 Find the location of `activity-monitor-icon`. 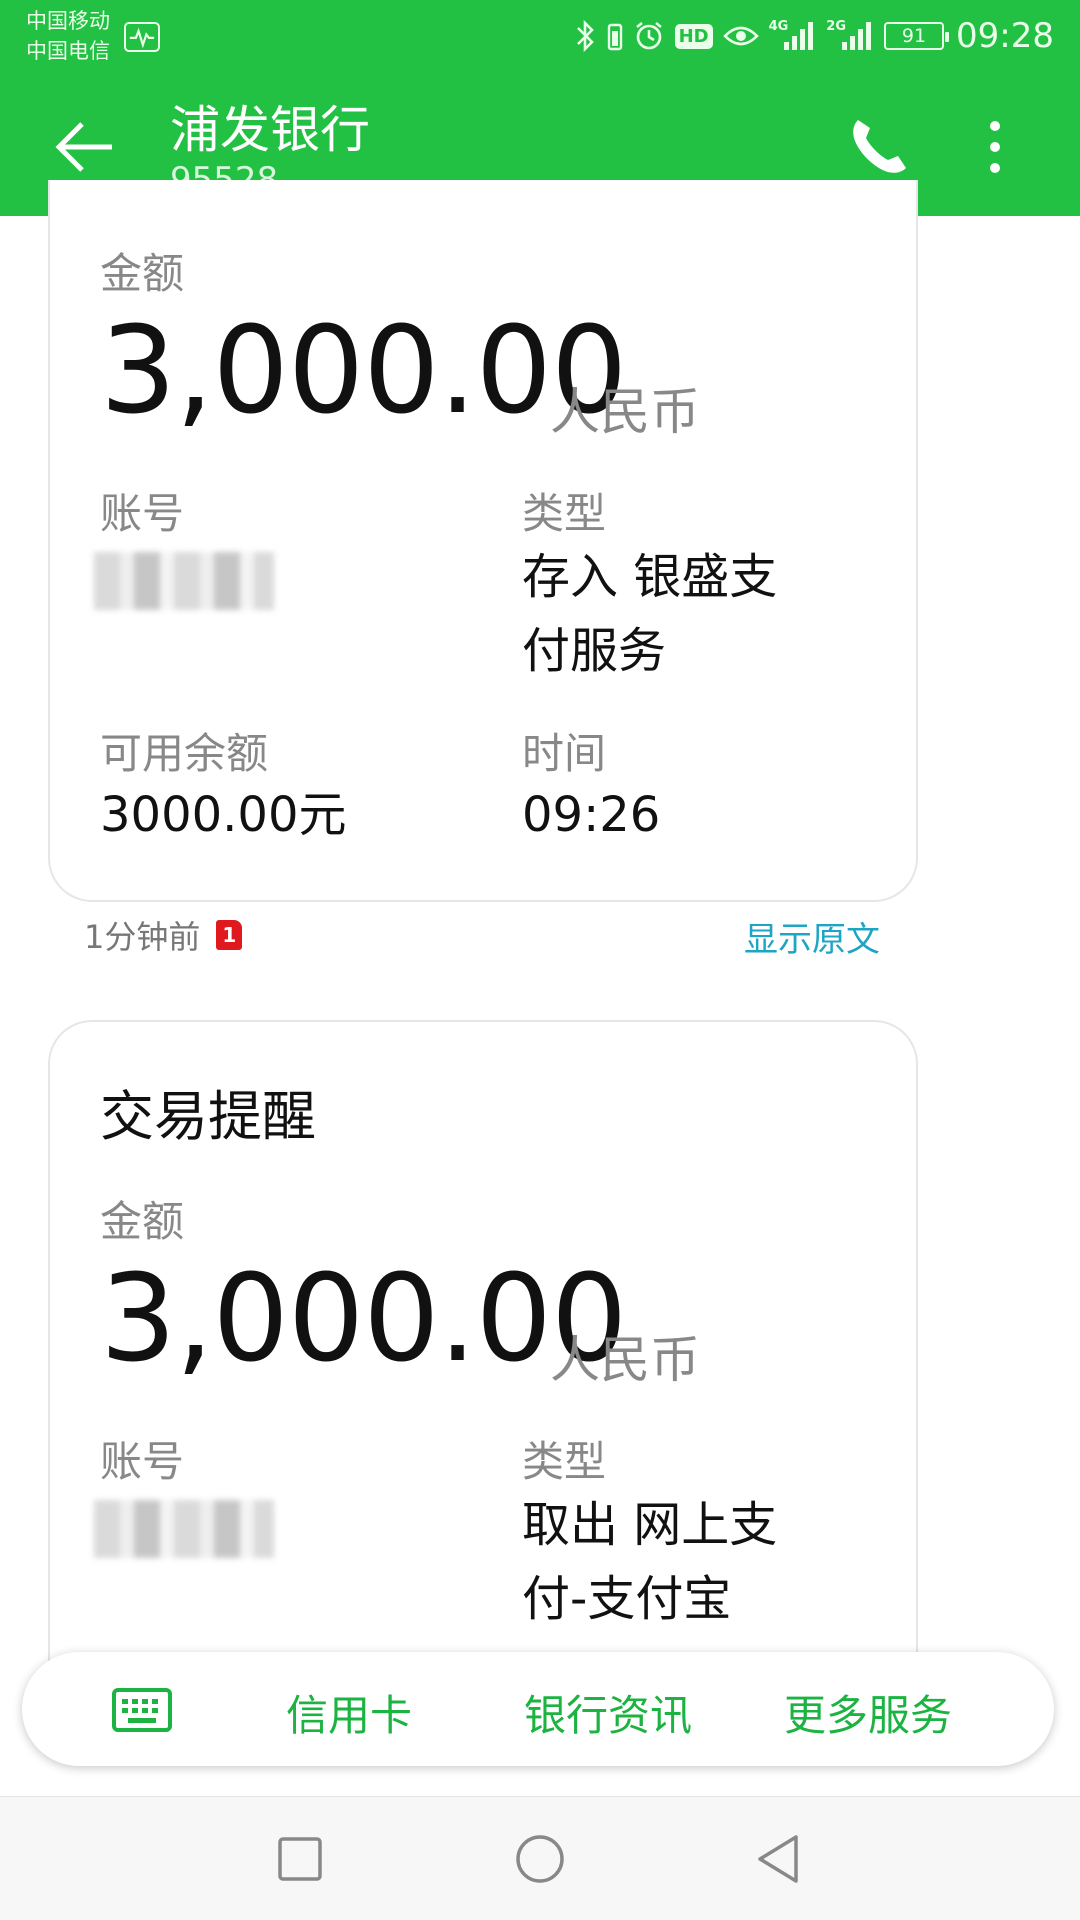

activity-monitor-icon is located at coordinates (142, 37).